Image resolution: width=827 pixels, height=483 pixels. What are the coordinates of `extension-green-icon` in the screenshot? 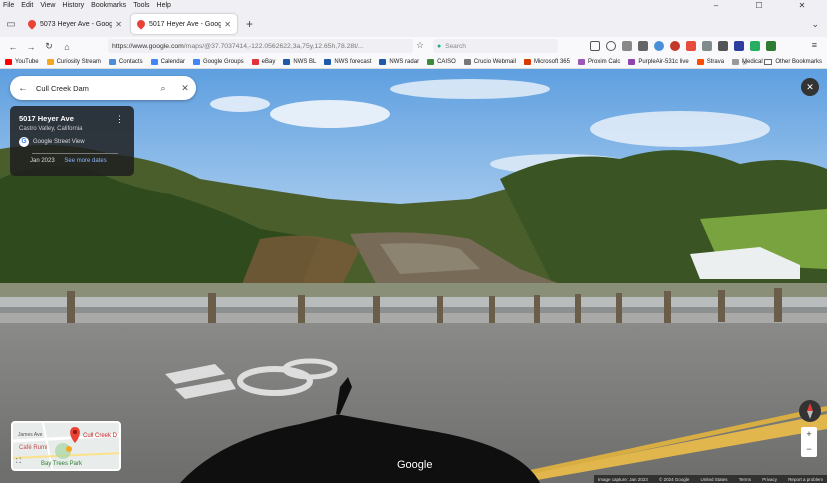 It's located at (755, 46).